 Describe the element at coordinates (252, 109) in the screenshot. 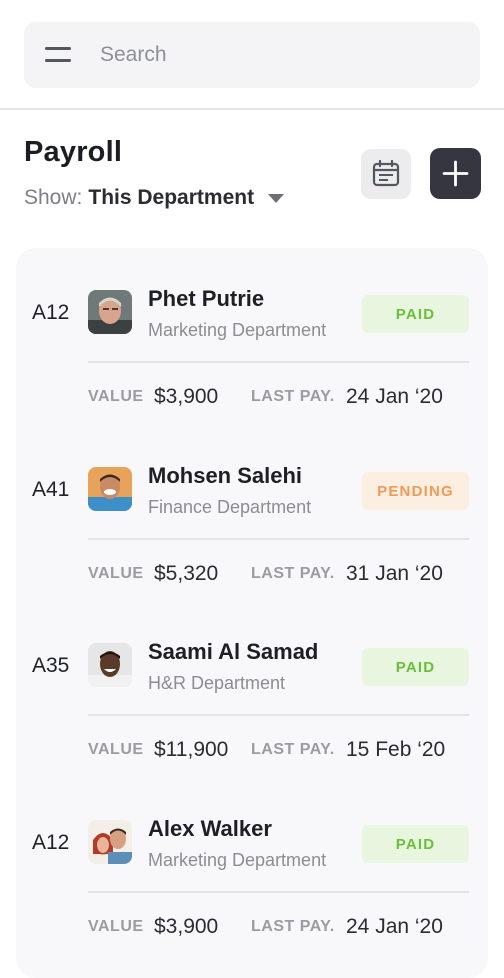

I see `header-divider` at that location.